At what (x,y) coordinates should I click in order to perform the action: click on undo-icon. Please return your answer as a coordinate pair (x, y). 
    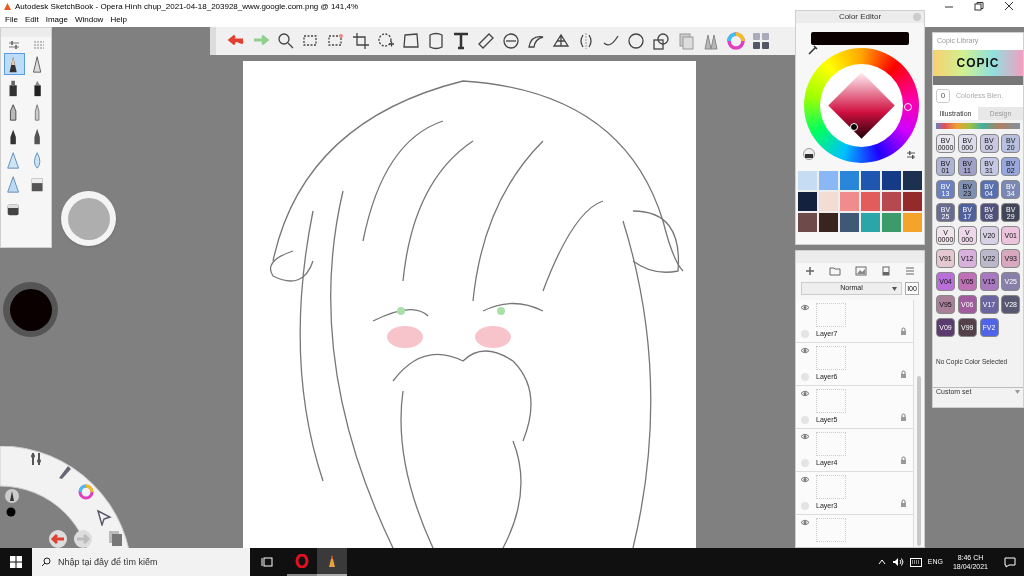
    Looking at the image, I should click on (58, 539).